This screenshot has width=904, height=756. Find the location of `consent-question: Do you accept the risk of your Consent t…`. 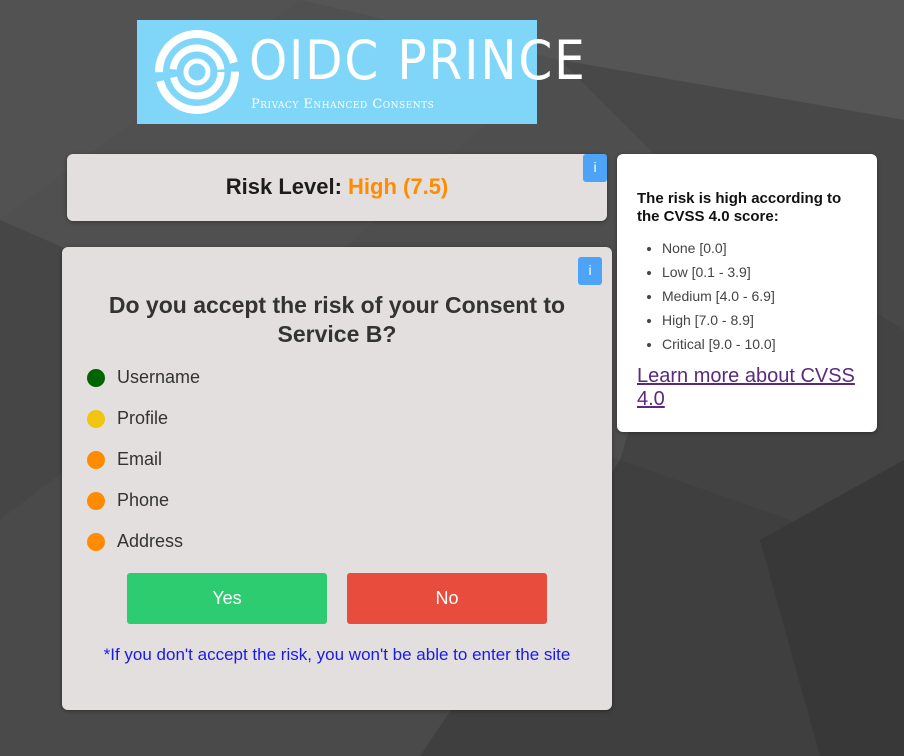

consent-question: Do you accept the risk of your Consent t… is located at coordinates (337, 319).